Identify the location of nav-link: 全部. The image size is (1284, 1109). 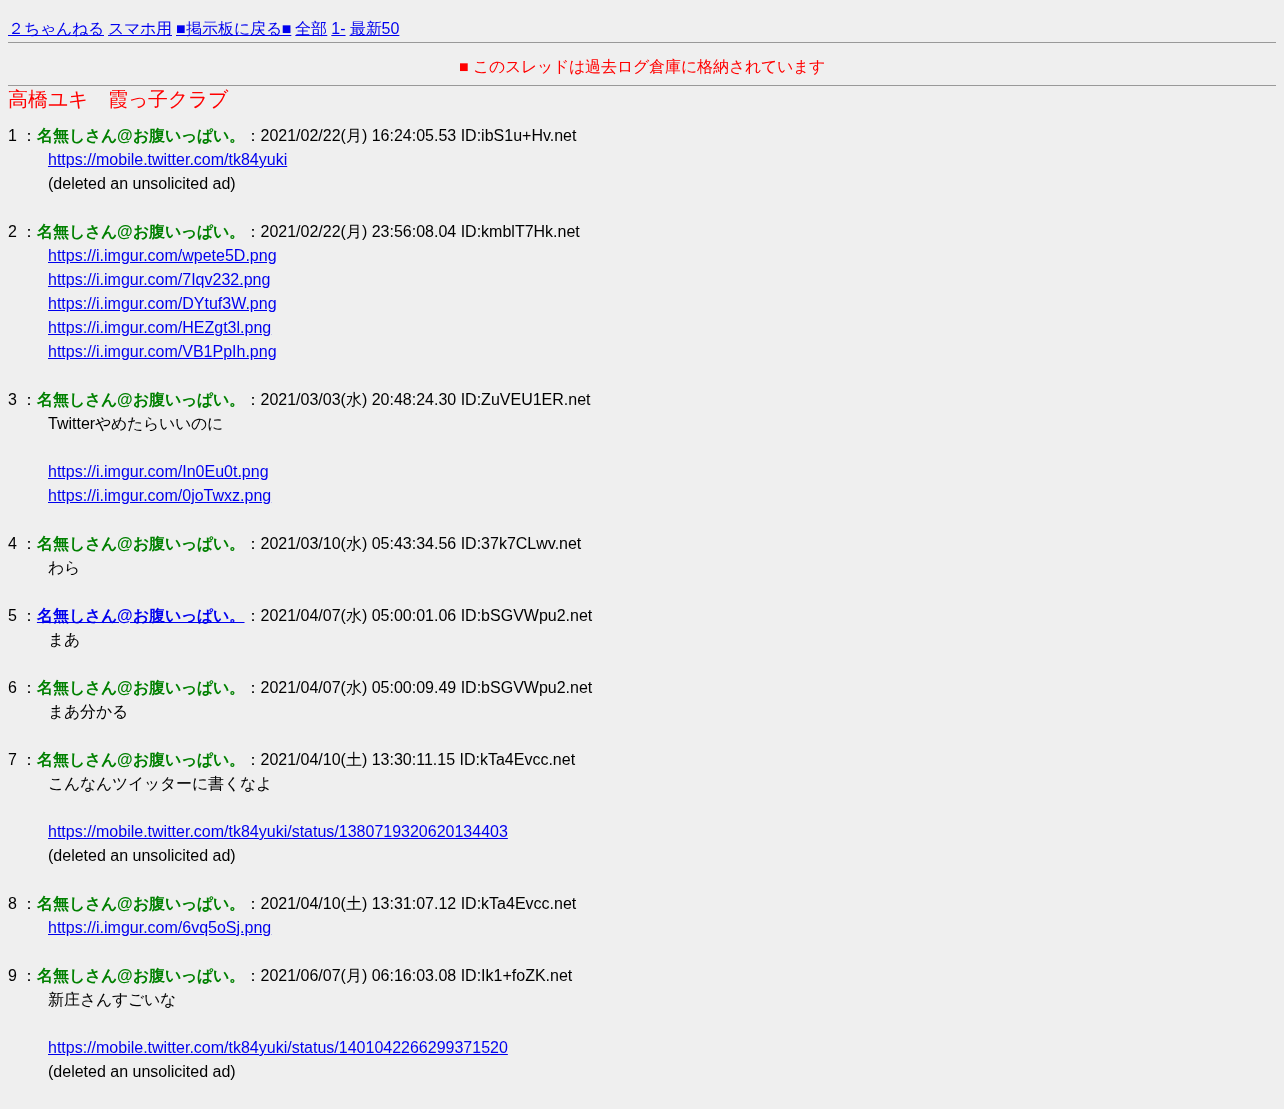
(311, 29).